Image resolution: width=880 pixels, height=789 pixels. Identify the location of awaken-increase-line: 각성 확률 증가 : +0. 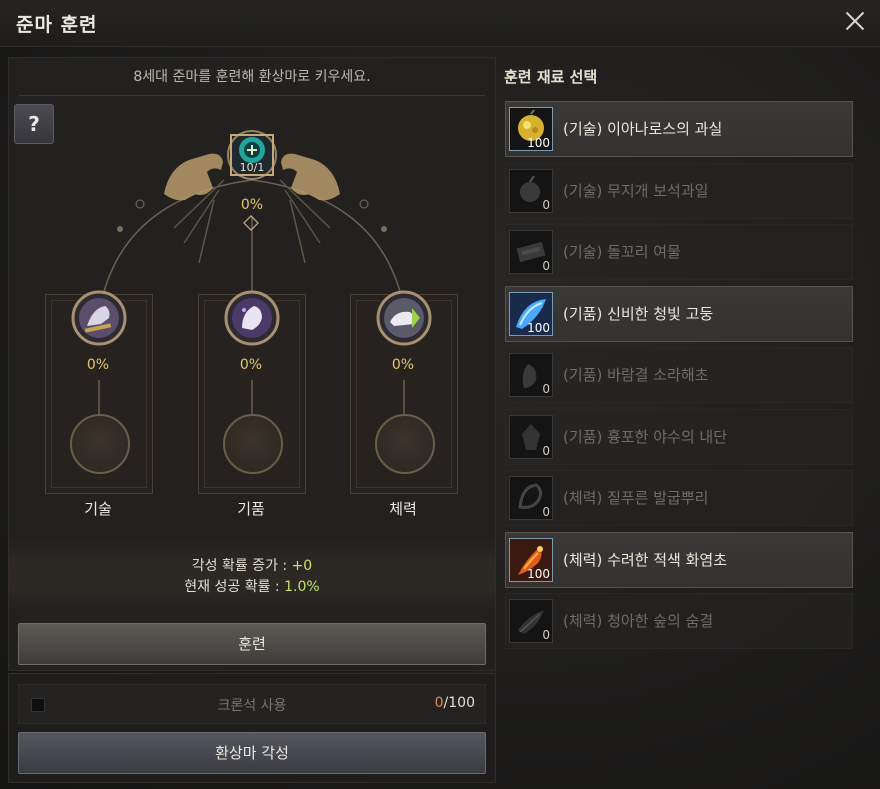
(252, 565).